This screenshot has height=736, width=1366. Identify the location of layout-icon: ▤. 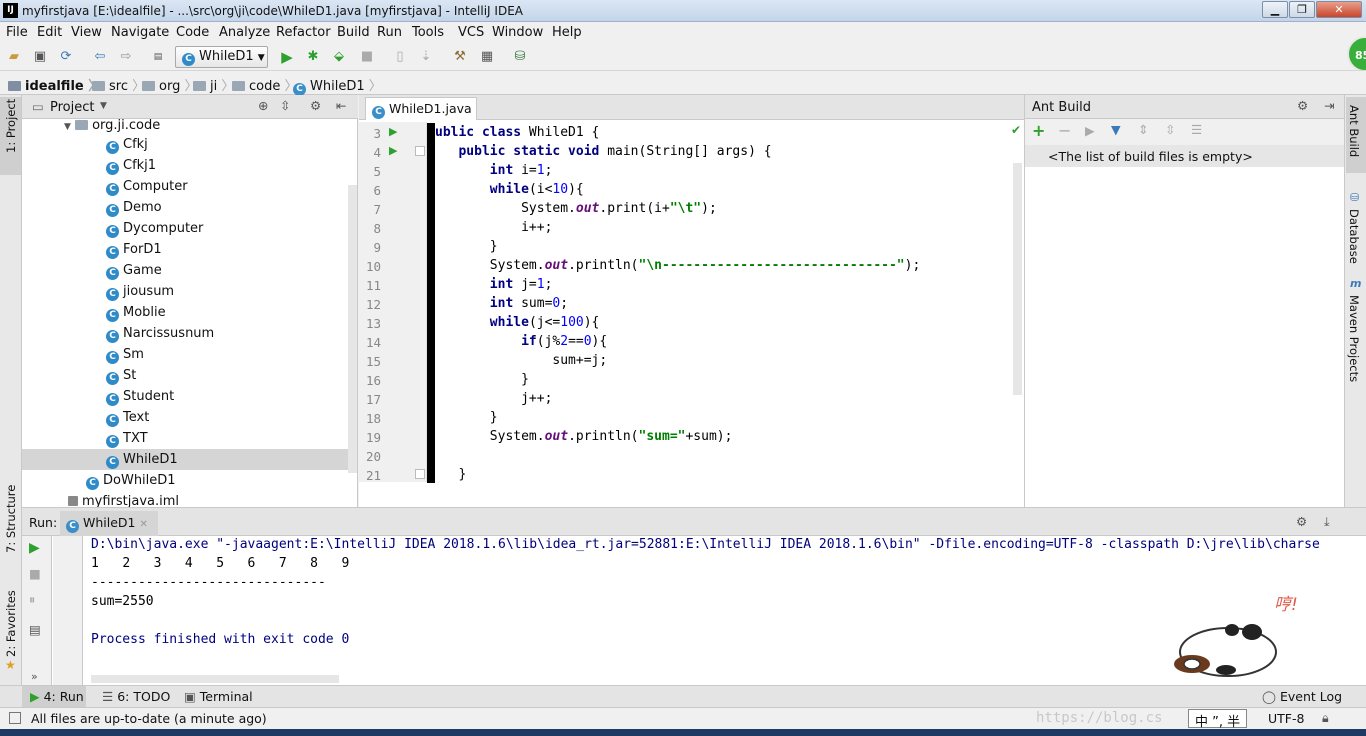
(35, 629).